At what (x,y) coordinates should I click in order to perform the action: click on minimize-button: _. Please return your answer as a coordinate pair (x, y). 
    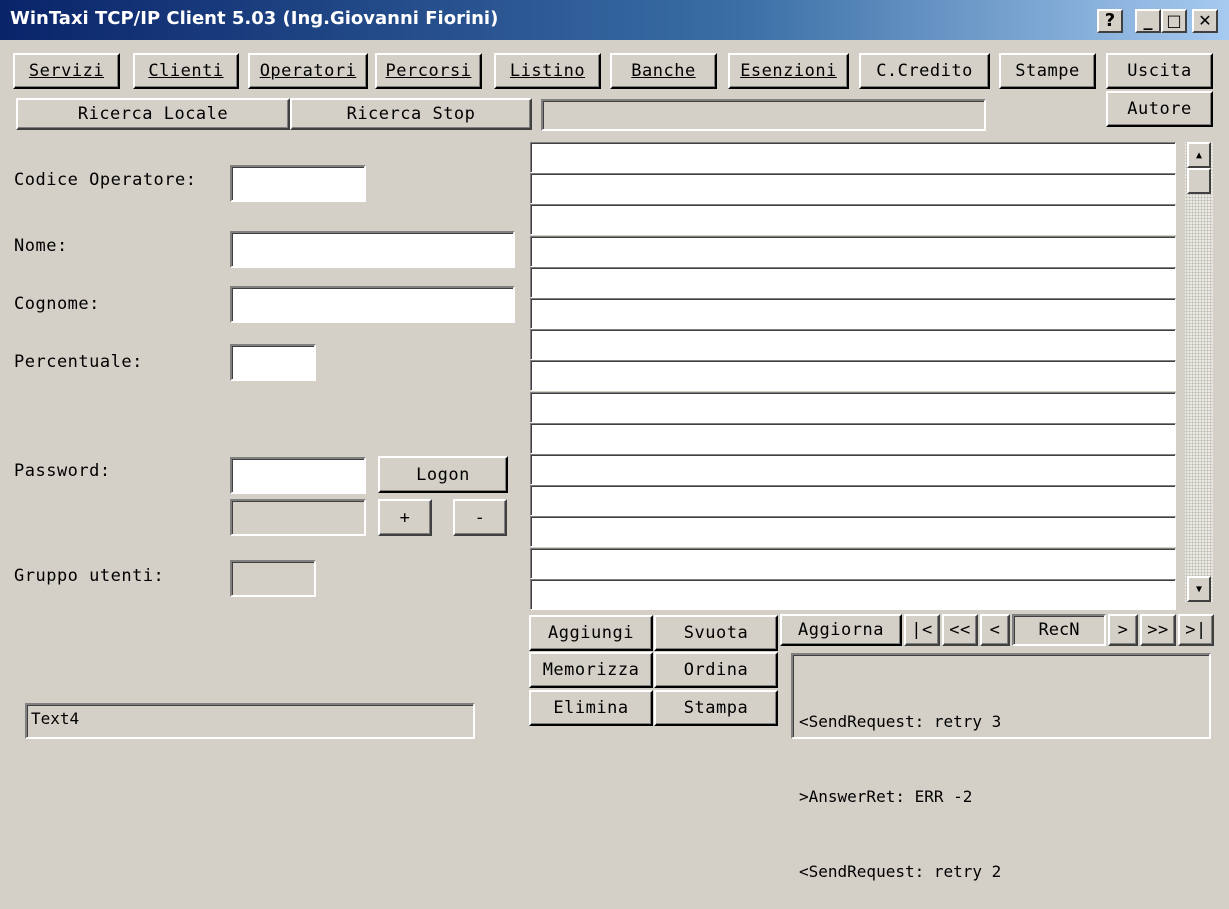
    Looking at the image, I should click on (1148, 21).